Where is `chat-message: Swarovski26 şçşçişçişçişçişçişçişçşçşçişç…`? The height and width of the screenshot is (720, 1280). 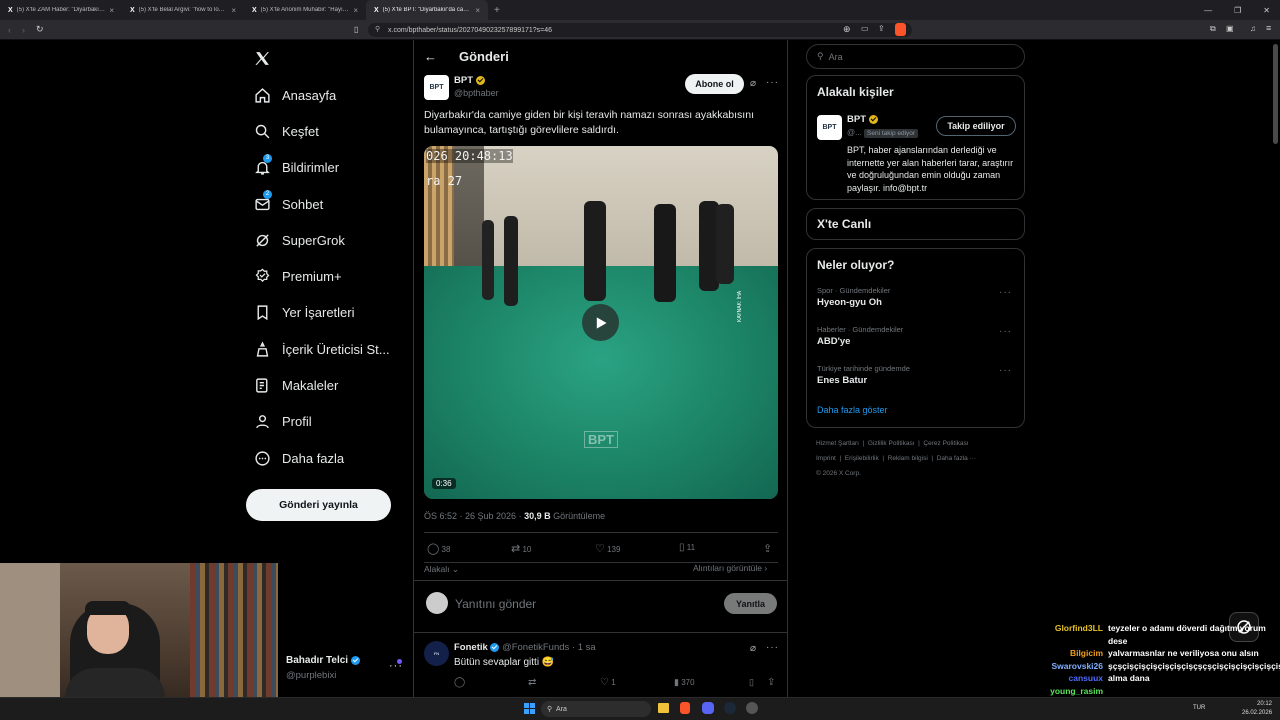 chat-message: Swarovski26 şçşçişçişçişçişçişçişçşçşçişç… is located at coordinates (1142, 666).